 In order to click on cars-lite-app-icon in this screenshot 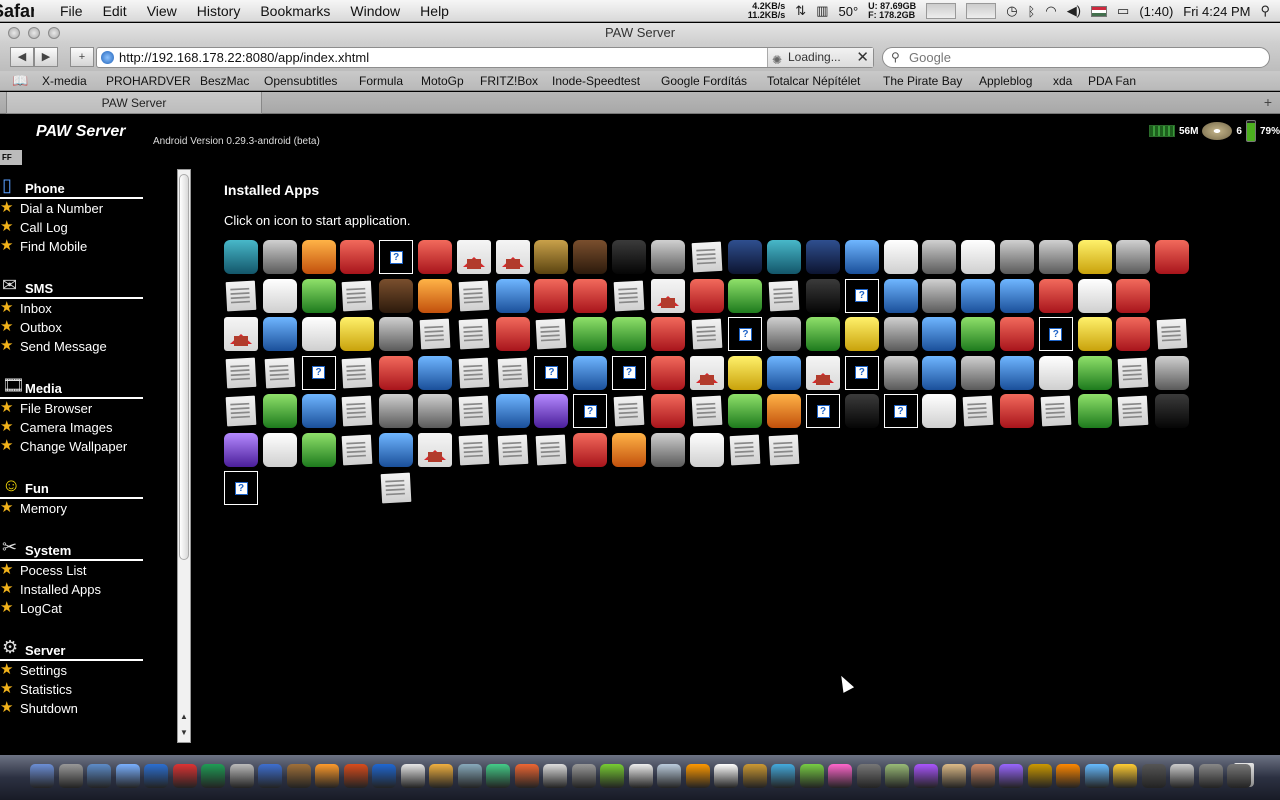, I will do `click(551, 295)`.